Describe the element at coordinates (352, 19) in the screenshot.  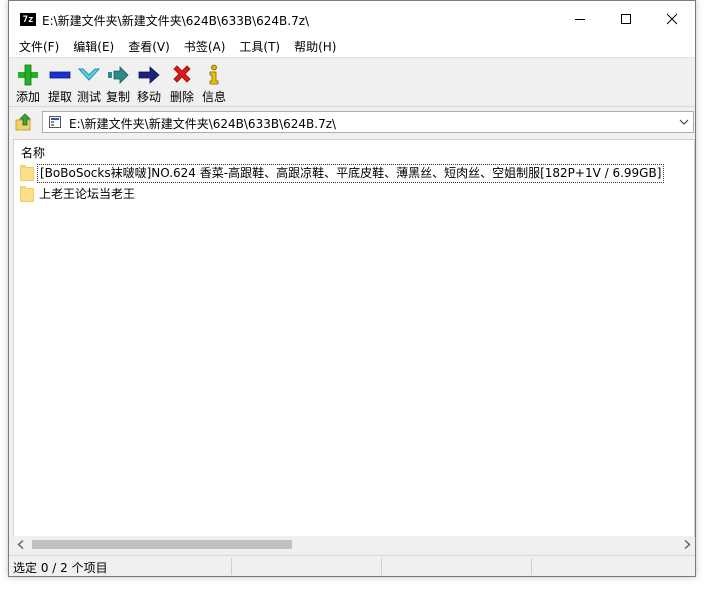
I see `title-bar: 7z E:\新建文件夹\新建文件夹\624B\633B\624B.7z\` at that location.